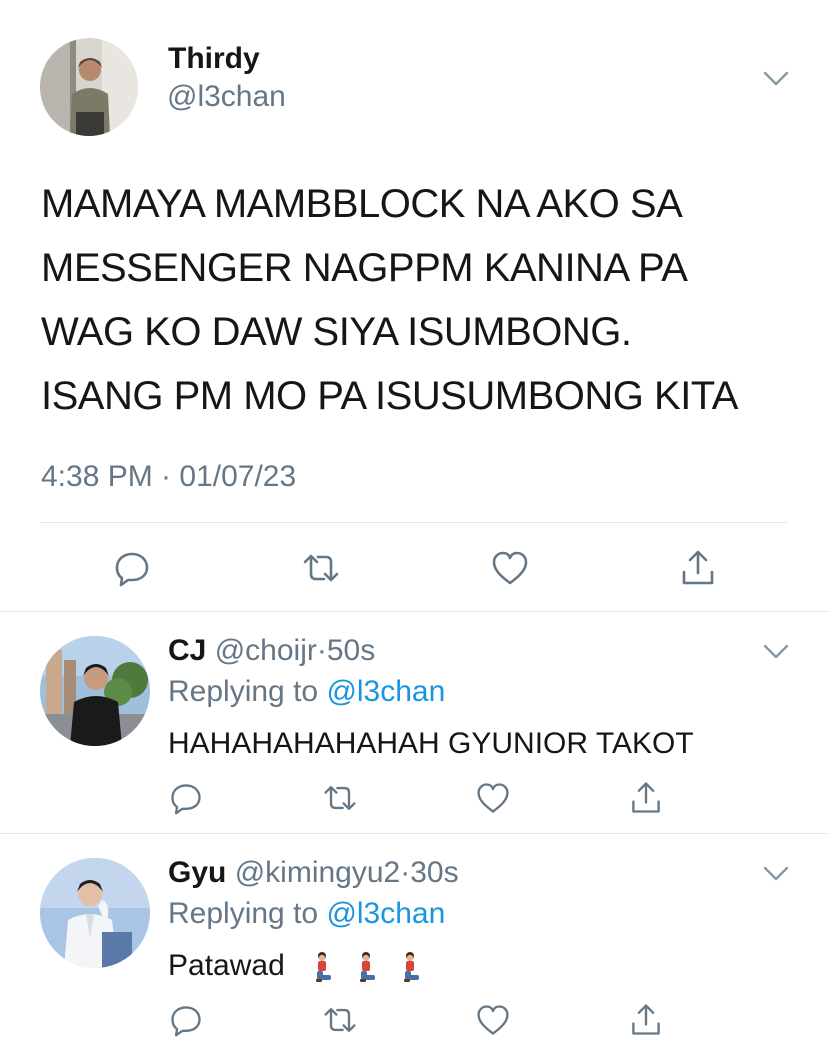  Describe the element at coordinates (415, 568) in the screenshot. I see `main-action-bar` at that location.